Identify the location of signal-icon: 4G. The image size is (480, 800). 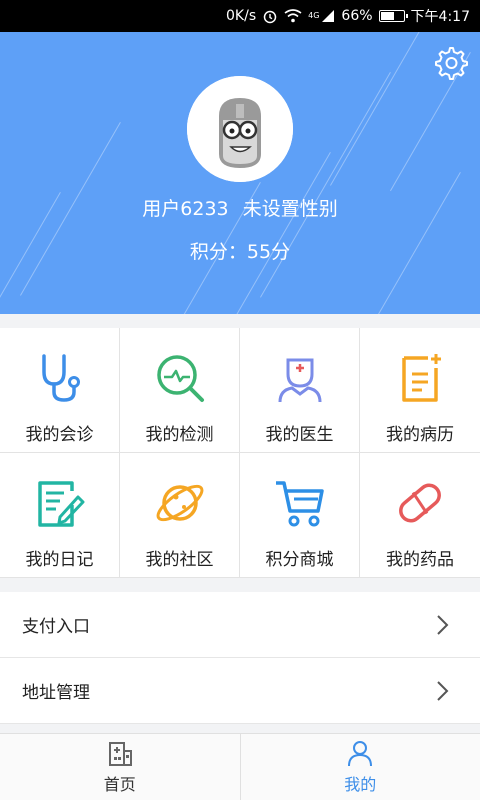
(321, 16).